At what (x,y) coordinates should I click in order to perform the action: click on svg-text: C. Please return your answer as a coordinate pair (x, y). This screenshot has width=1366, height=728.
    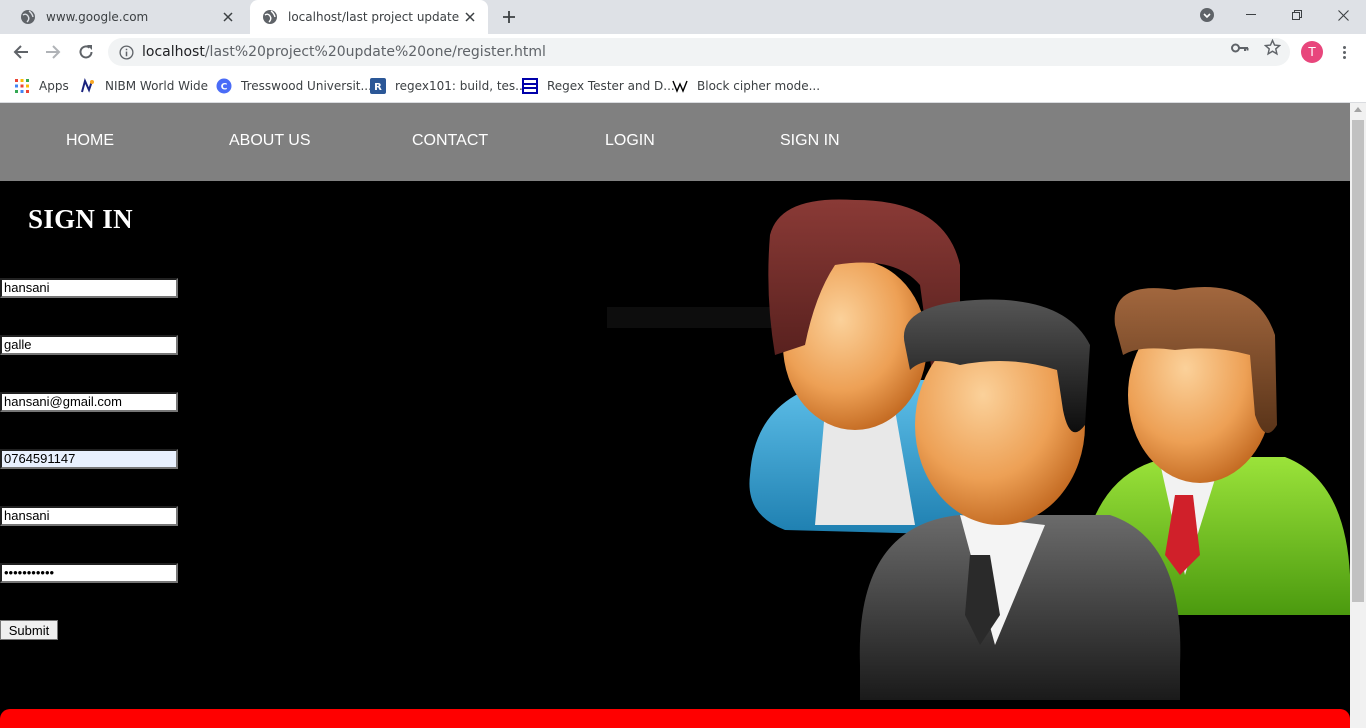
    Looking at the image, I should click on (224, 88).